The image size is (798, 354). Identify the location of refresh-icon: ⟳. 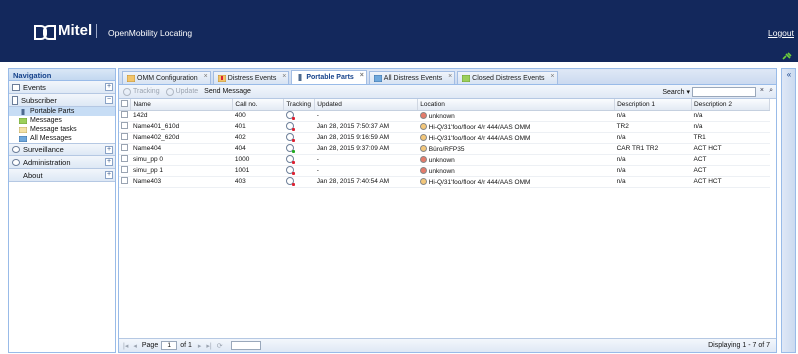
(220, 346).